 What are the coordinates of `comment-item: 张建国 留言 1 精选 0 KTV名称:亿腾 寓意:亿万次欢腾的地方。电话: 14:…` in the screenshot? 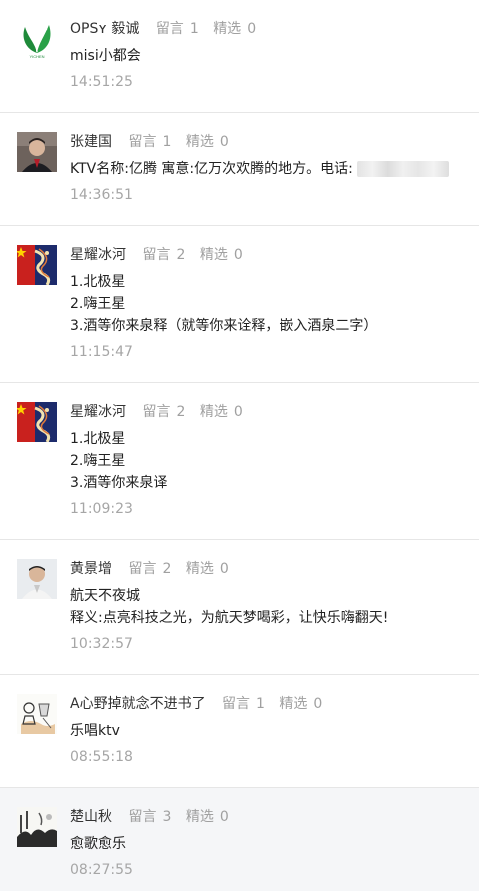 It's located at (239, 169).